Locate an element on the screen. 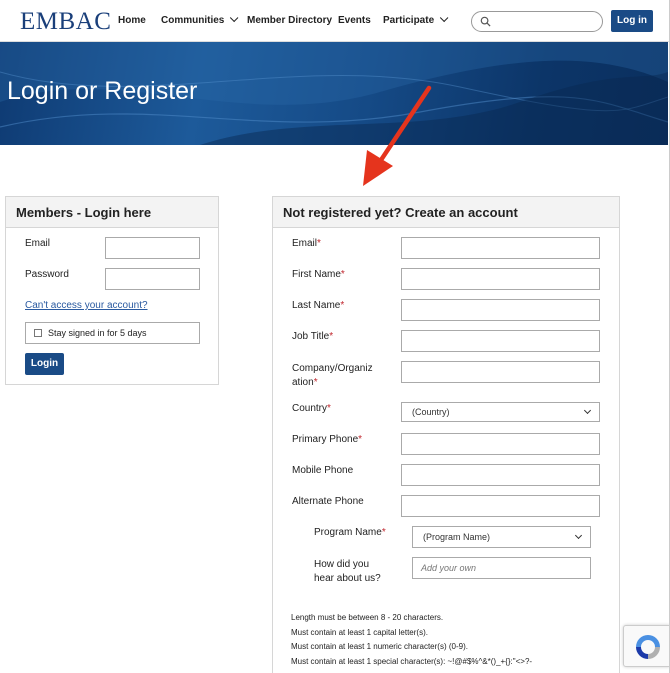 This screenshot has height=673, width=670. stay-signed-in-checkbox: Stay signed in for 5 days is located at coordinates (112, 333).